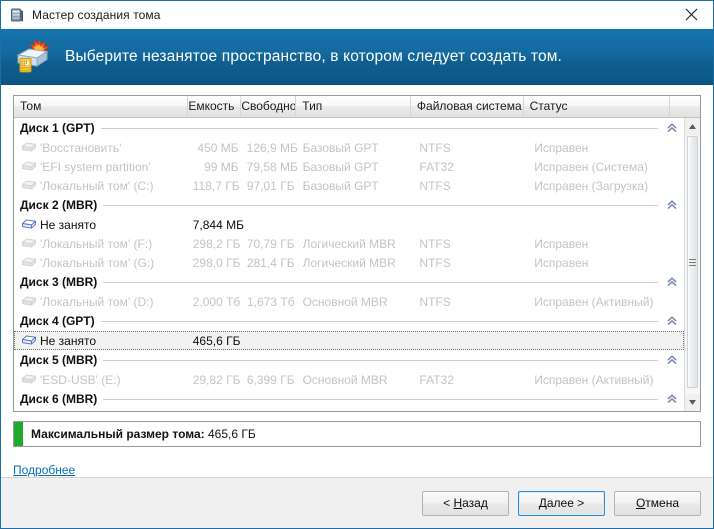 The height and width of the screenshot is (529, 714). What do you see at coordinates (467, 106) in the screenshot?
I see `column-header-filesystem: Файловая система` at bounding box center [467, 106].